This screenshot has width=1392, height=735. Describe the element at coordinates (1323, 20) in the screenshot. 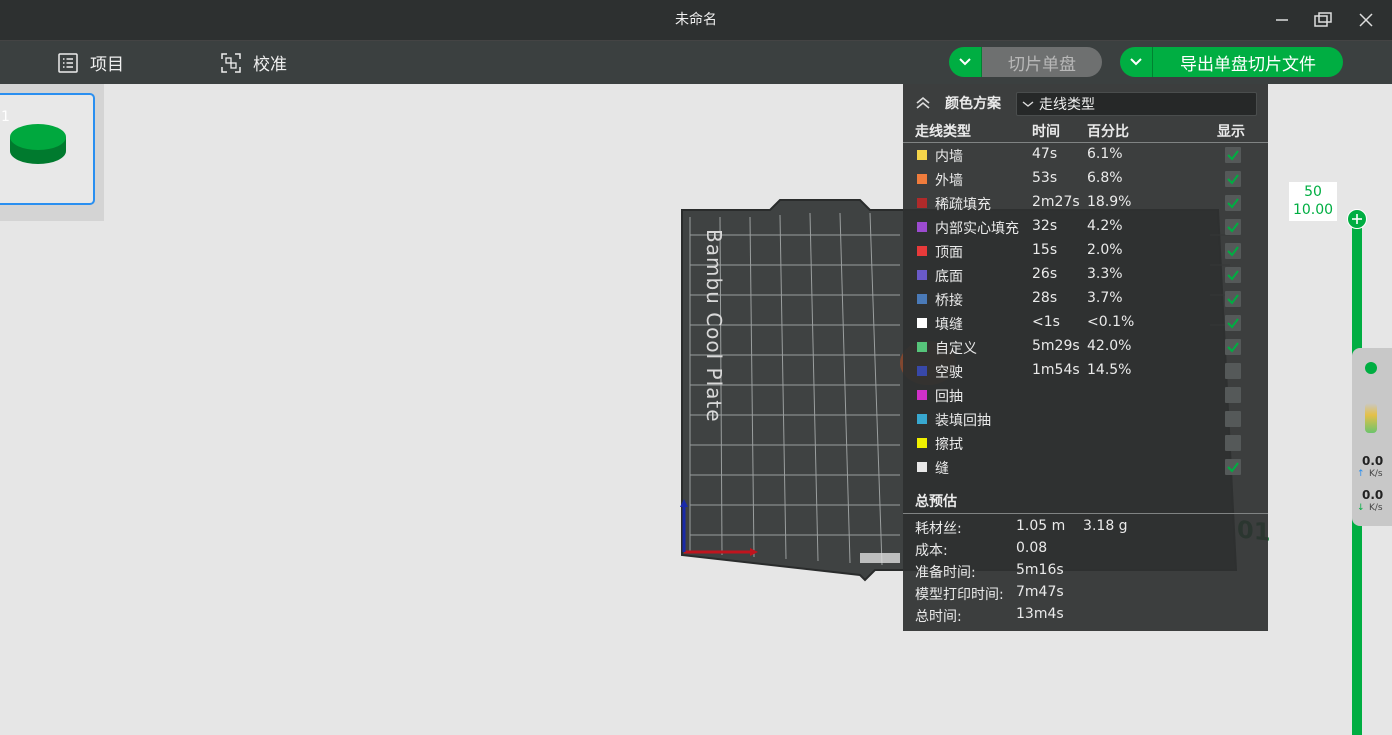

I see `restore-icon` at that location.